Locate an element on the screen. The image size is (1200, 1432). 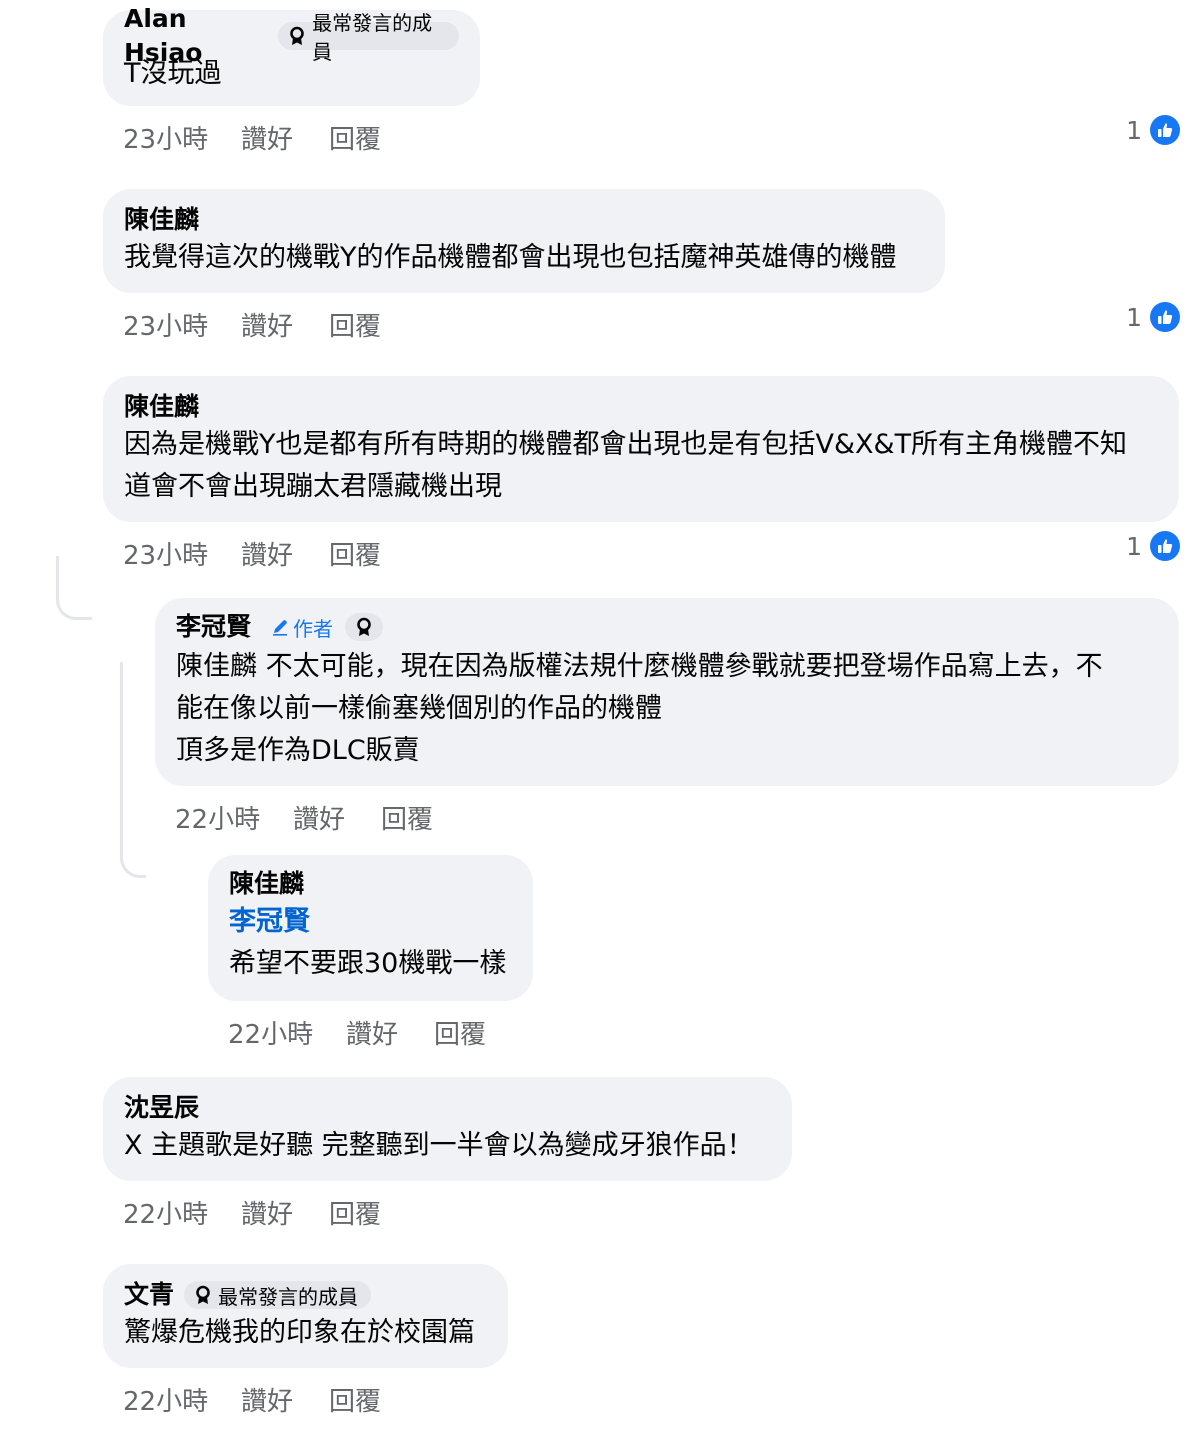
comment-bubble: 陳佳麟 我覺得這次的機戰Y的作品機體都會出現也包括魔神英雄傳的機體 is located at coordinates (524, 241).